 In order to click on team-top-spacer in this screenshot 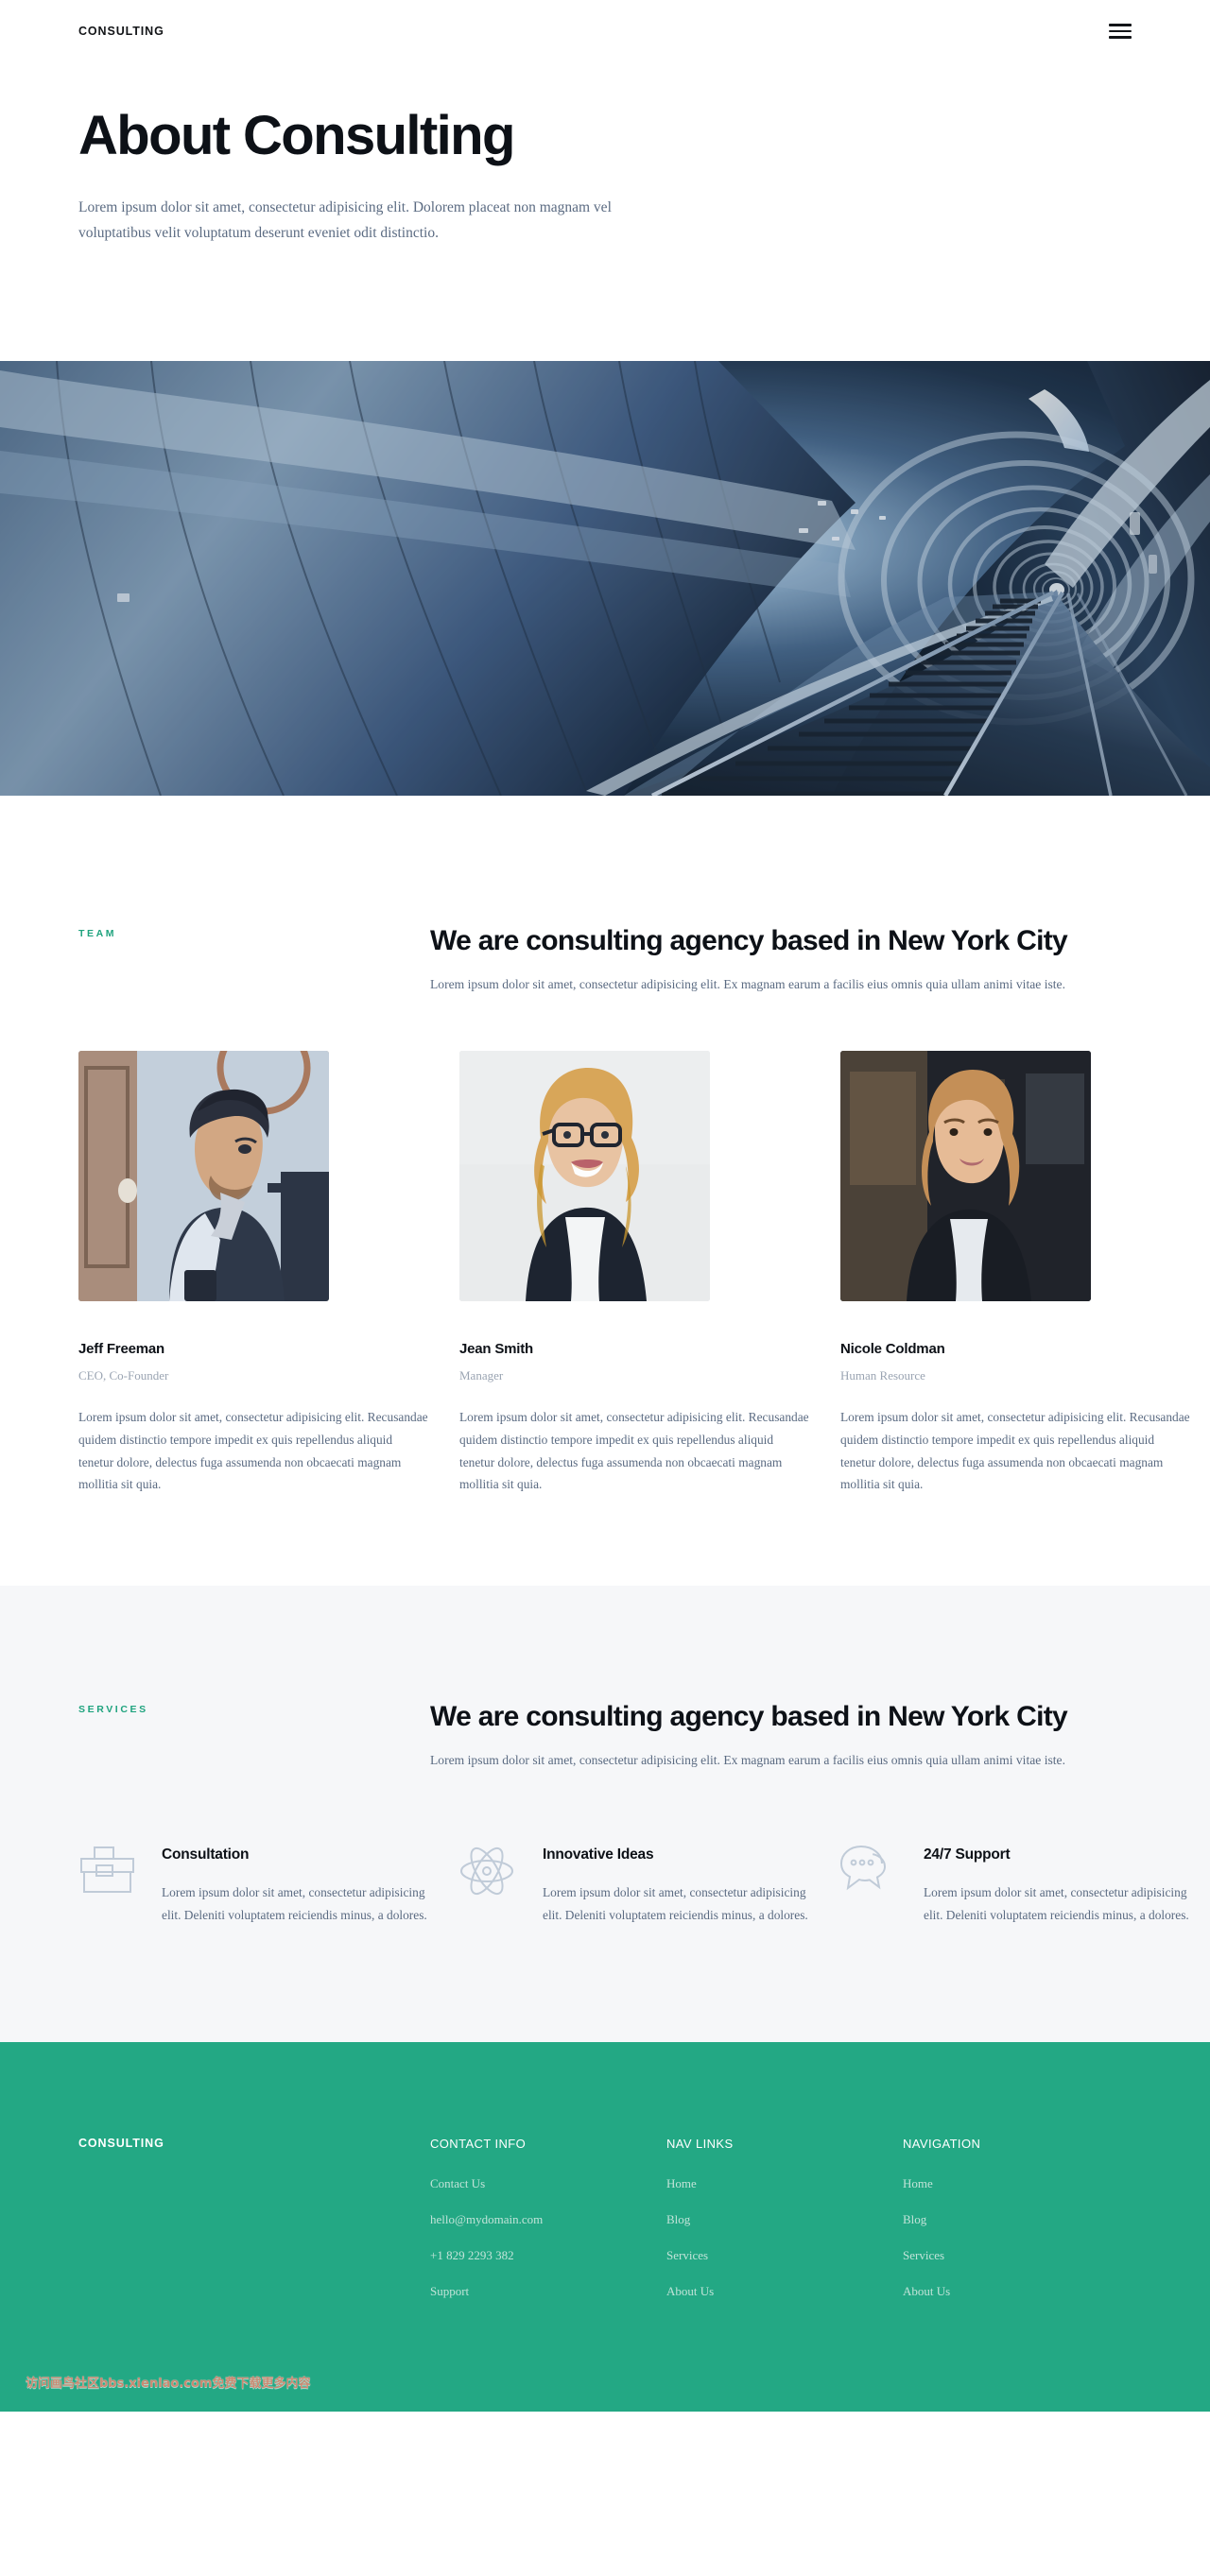, I will do `click(605, 859)`.